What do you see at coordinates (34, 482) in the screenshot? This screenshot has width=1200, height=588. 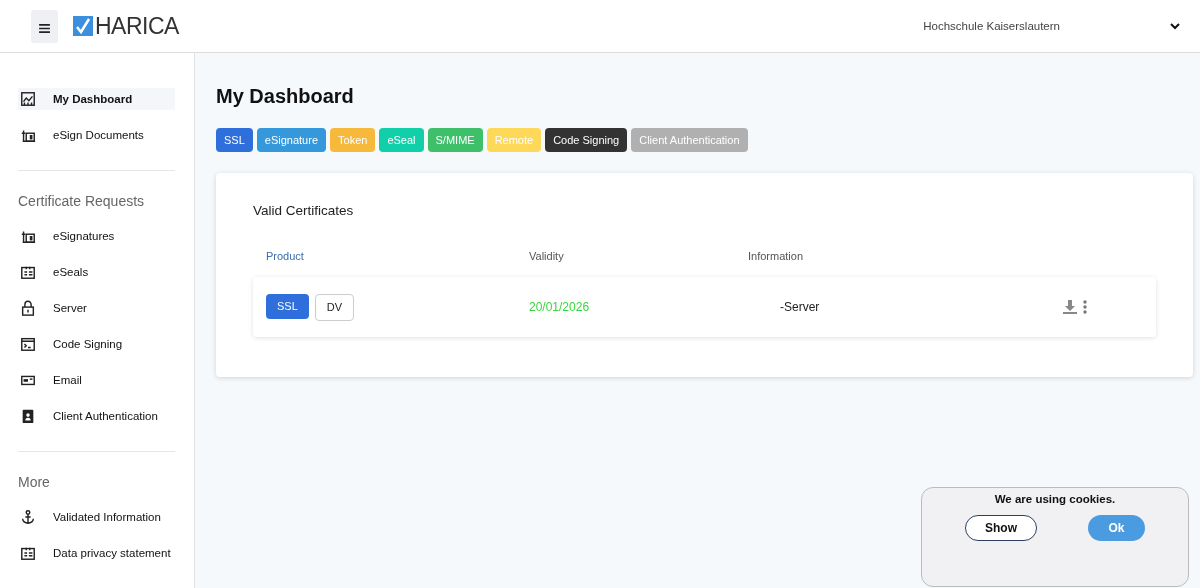 I see `section-heading: More` at bounding box center [34, 482].